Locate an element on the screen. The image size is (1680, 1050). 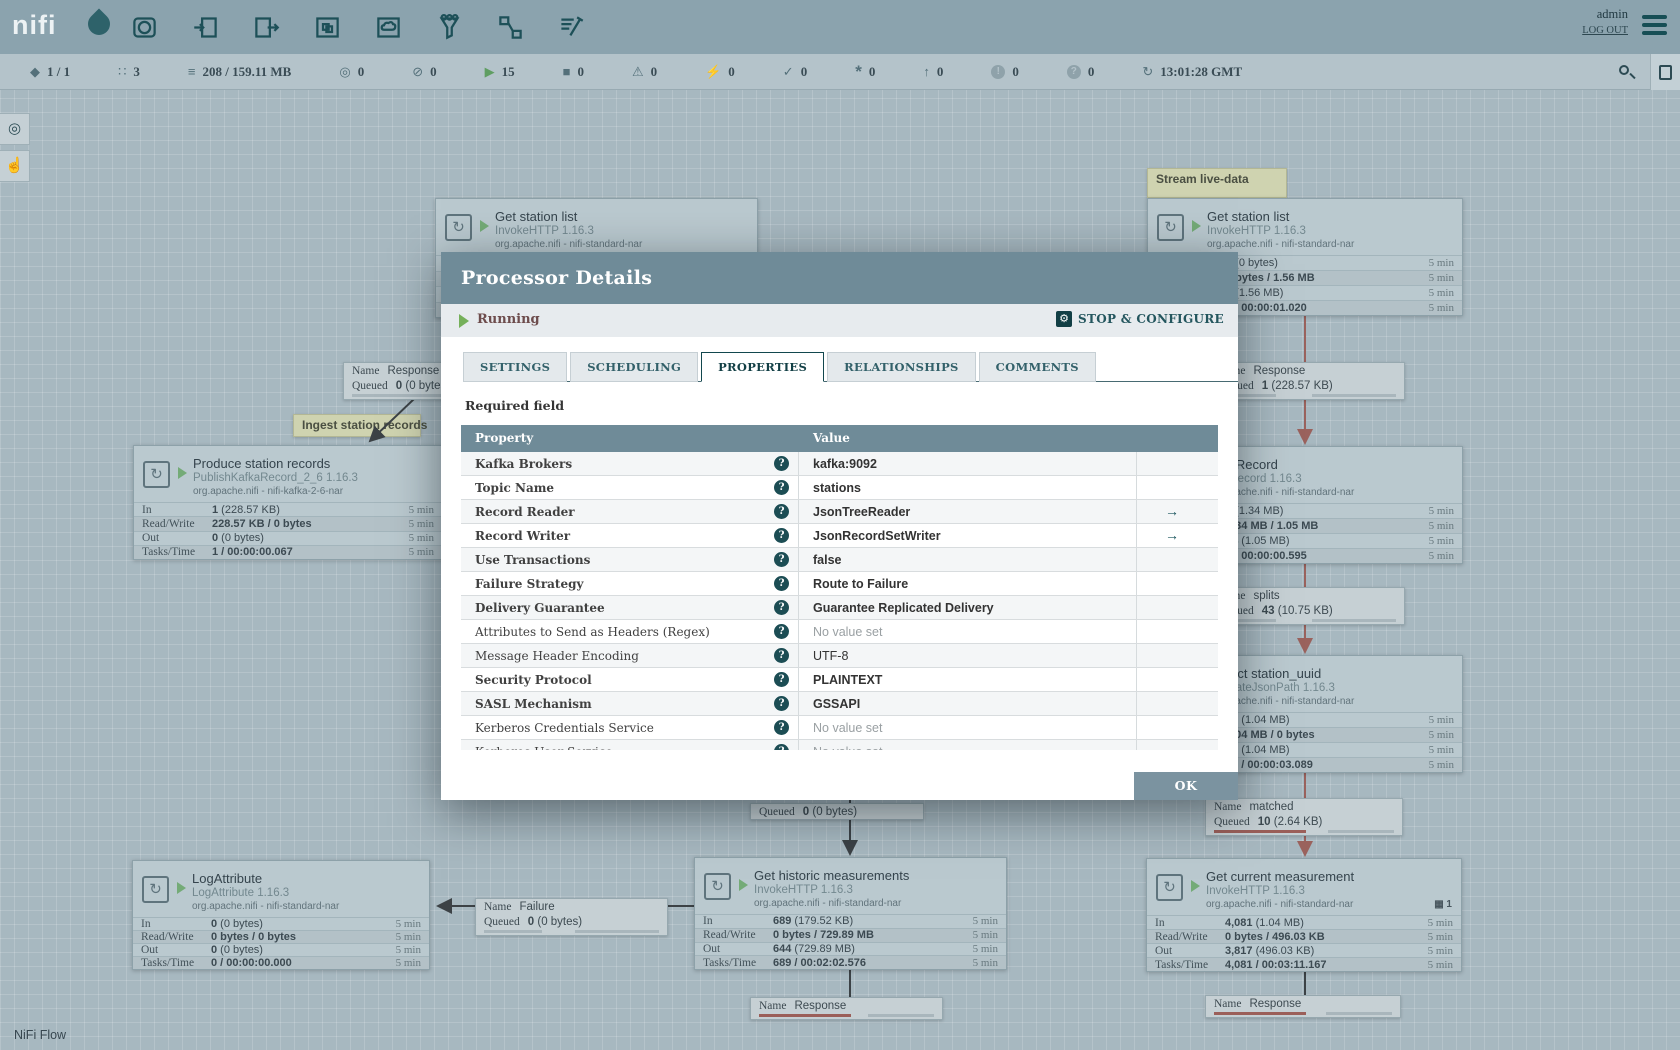
breadcrumb: NiFi Flow is located at coordinates (40, 1035).